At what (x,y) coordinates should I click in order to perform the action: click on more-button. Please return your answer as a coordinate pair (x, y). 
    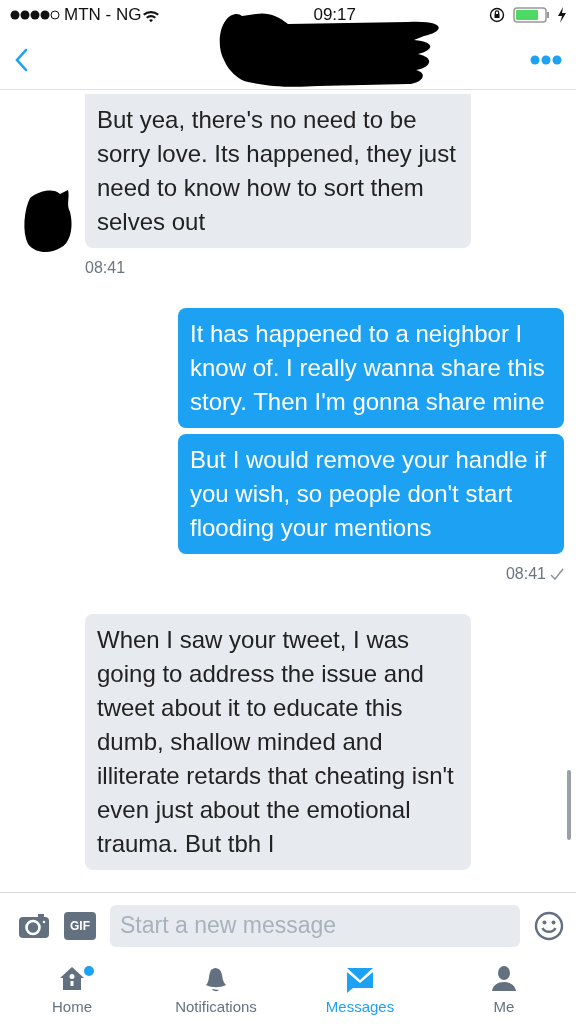
    Looking at the image, I should click on (546, 59).